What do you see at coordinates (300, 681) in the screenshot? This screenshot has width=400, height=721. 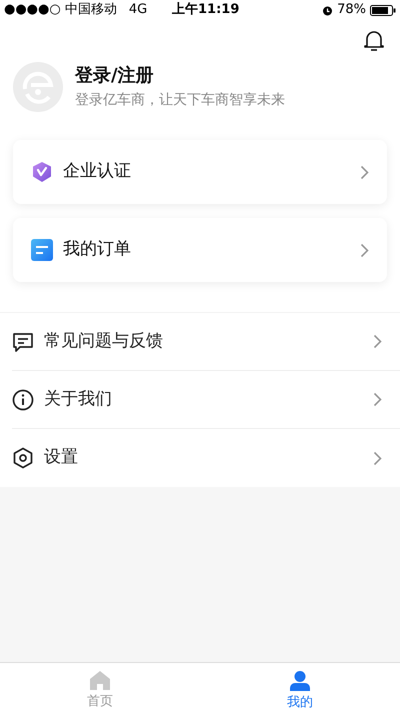 I see `person-icon` at bounding box center [300, 681].